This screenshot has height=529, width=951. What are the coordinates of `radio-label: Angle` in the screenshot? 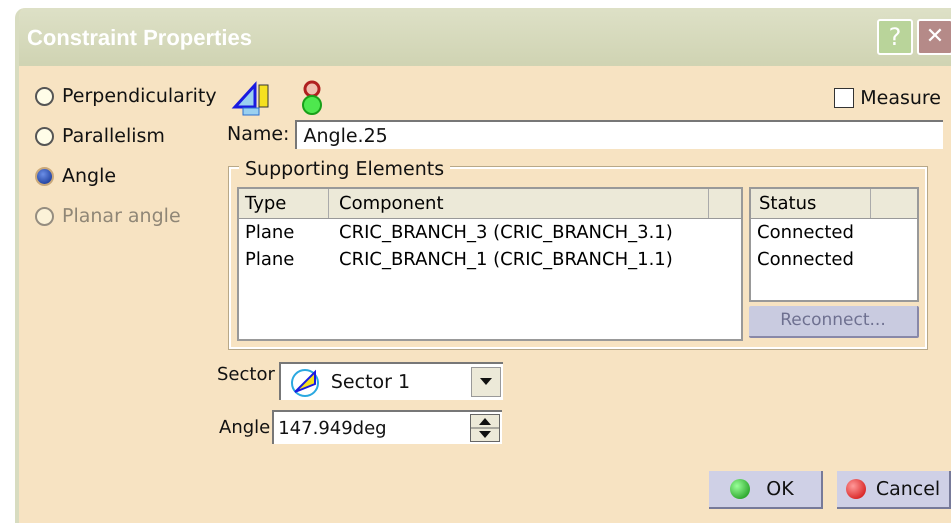 It's located at (89, 176).